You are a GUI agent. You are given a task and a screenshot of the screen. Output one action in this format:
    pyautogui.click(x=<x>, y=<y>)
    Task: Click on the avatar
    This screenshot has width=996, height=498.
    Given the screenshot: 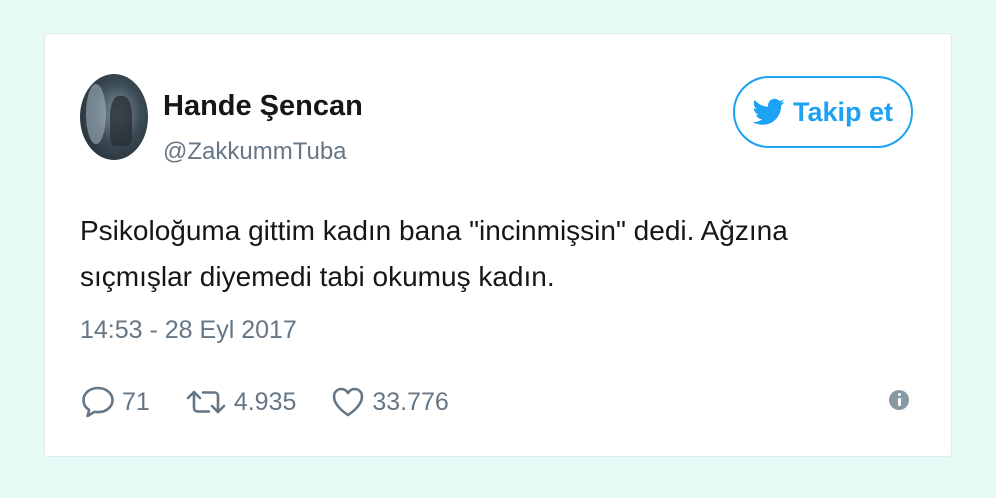 What is the action you would take?
    pyautogui.click(x=114, y=117)
    